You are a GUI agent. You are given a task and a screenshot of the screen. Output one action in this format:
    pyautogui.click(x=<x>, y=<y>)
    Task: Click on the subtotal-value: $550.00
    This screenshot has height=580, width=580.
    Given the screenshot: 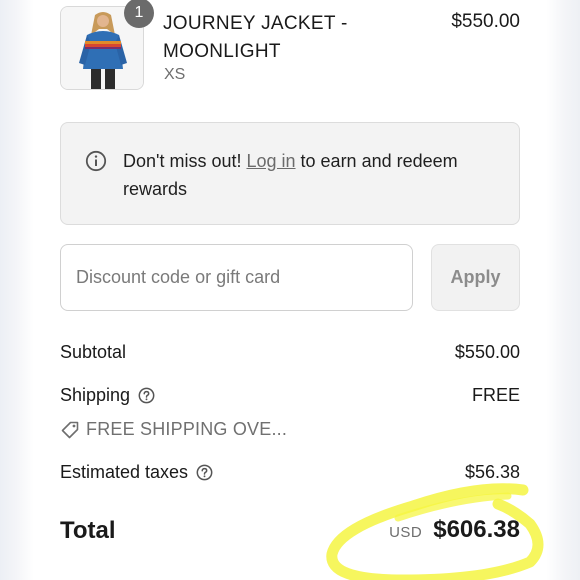 What is the action you would take?
    pyautogui.click(x=487, y=352)
    